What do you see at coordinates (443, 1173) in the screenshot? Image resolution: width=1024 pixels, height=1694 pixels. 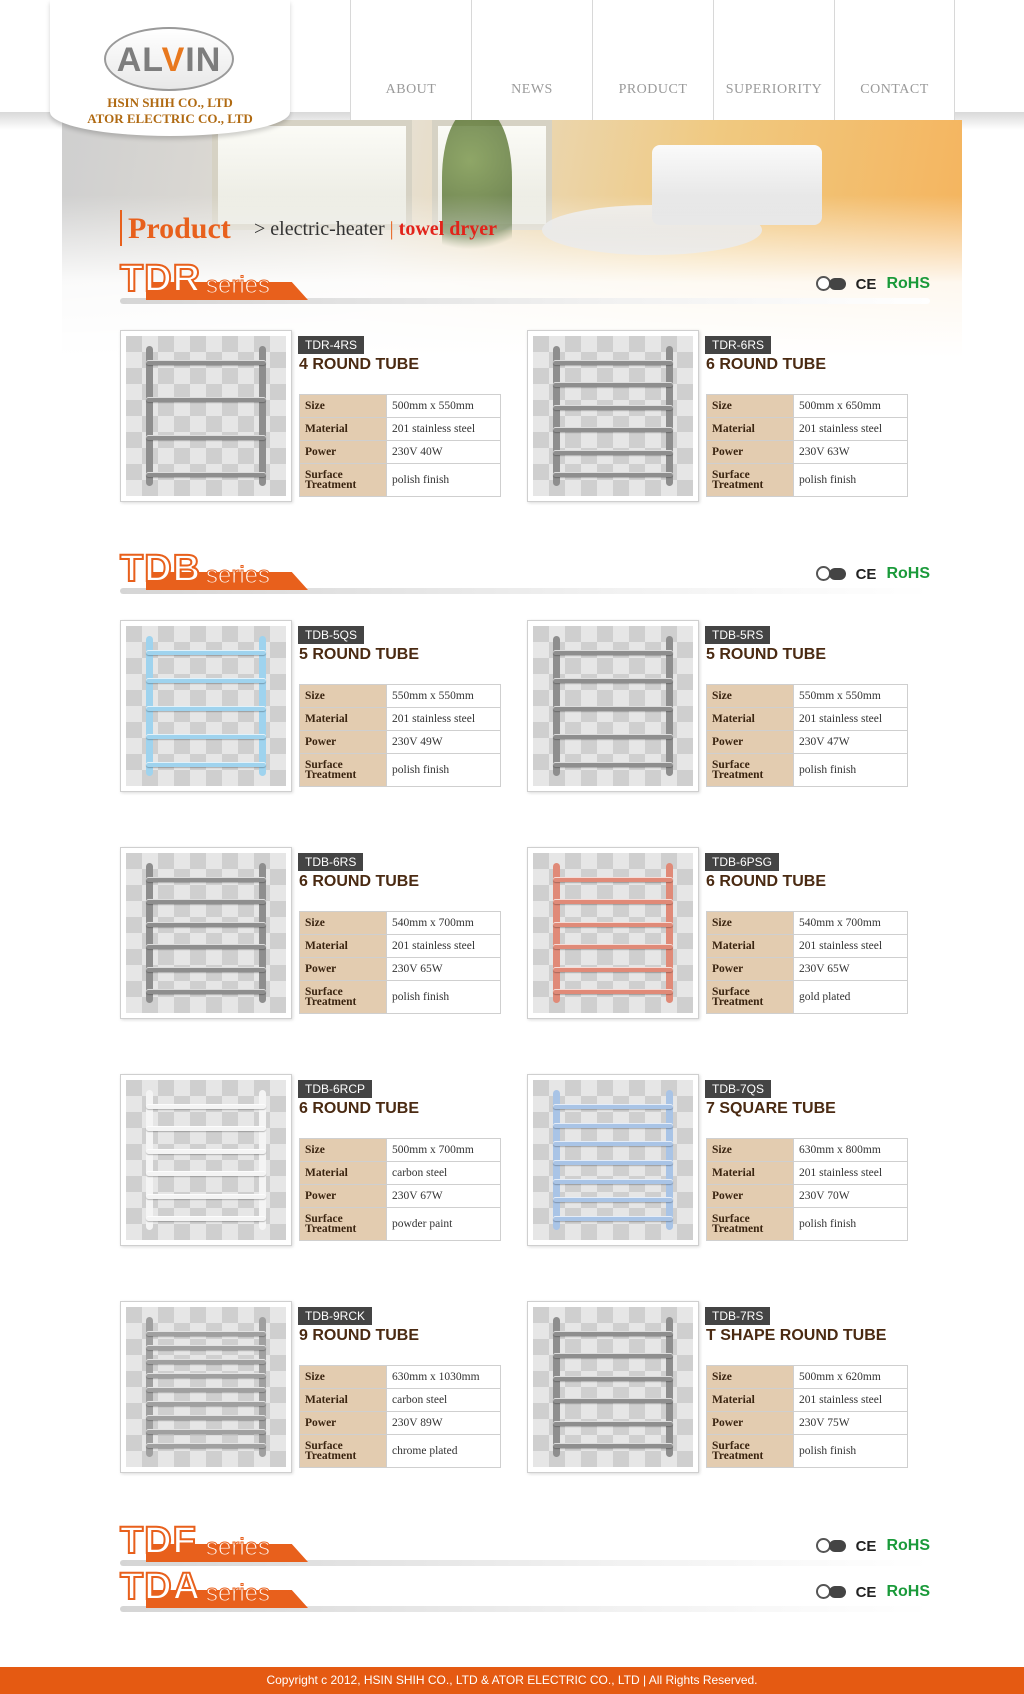 I see `spec-value-material: carbon steel` at bounding box center [443, 1173].